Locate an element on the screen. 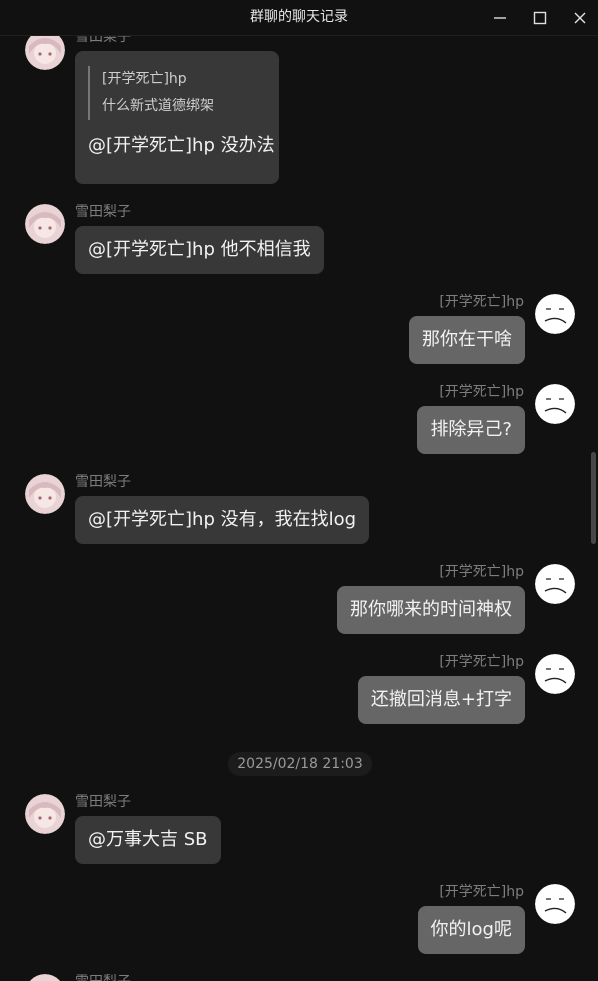  message-text: 还撤回消息+打字 is located at coordinates (441, 699).